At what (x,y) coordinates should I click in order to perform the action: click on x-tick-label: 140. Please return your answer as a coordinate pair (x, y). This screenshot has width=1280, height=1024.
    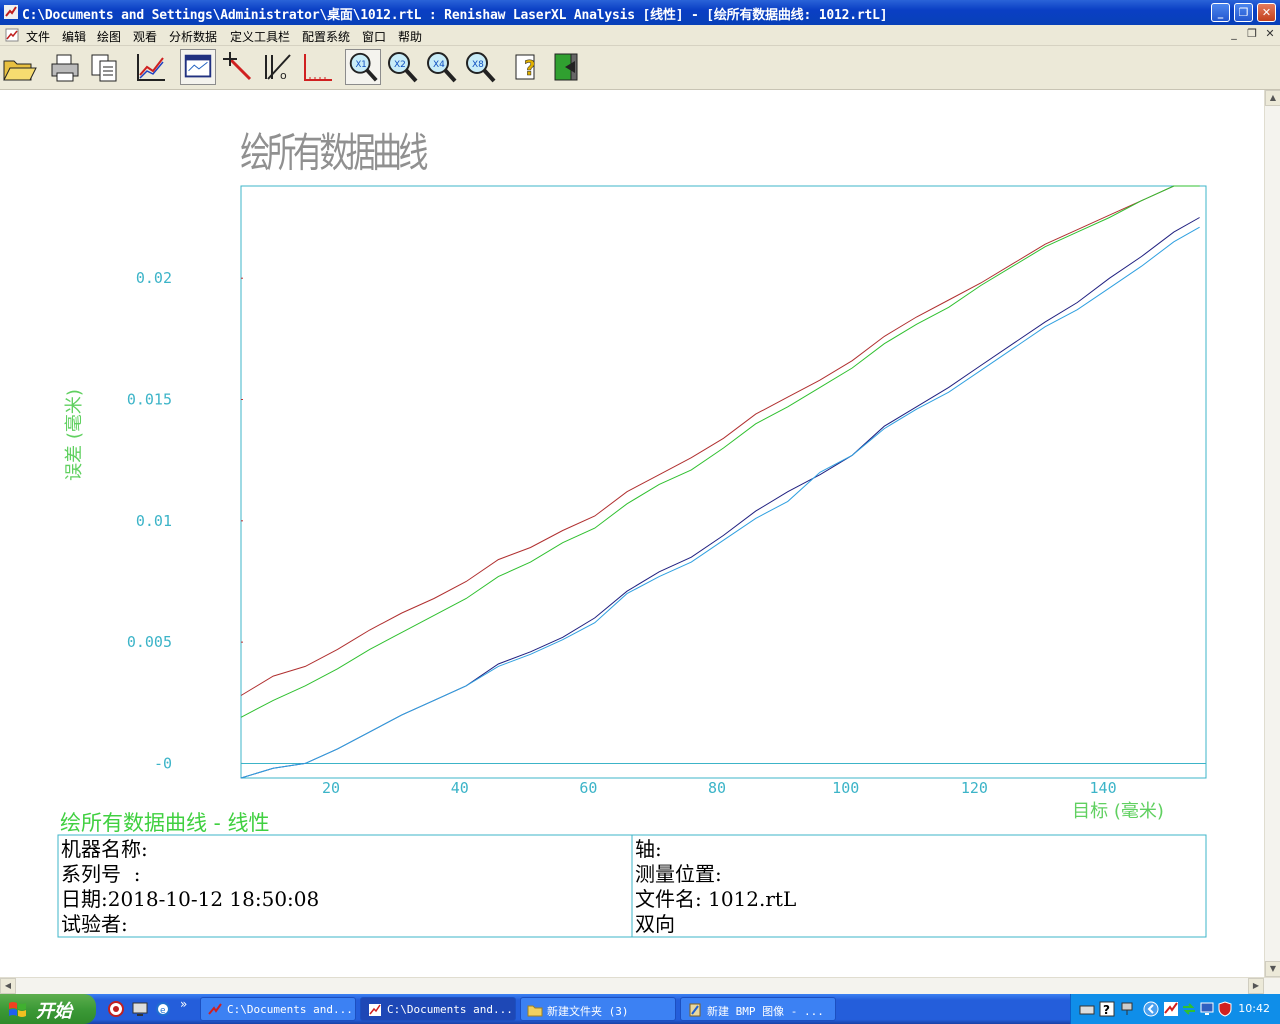
    Looking at the image, I should click on (1103, 788).